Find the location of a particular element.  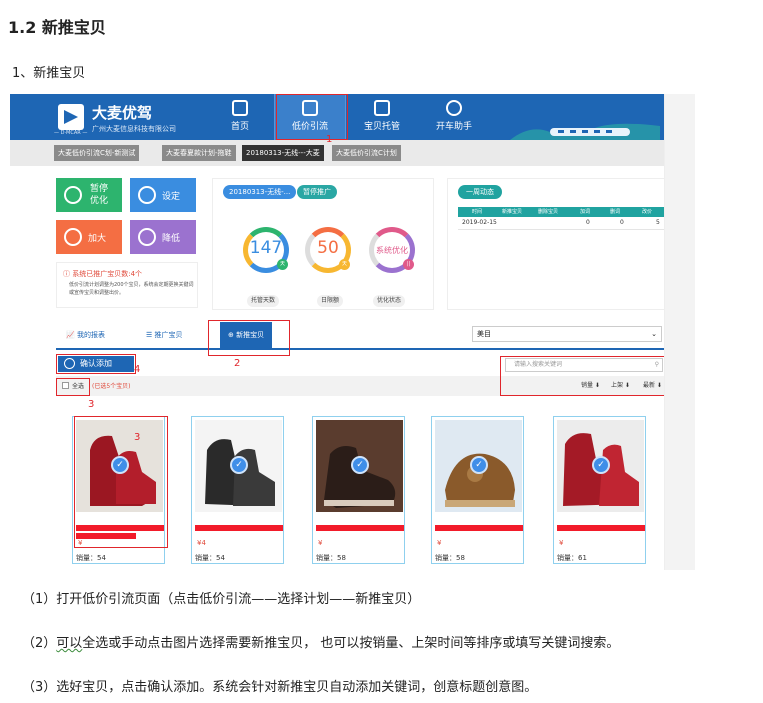

plan-tab-active: 20180313-无线---大麦 is located at coordinates (283, 153).